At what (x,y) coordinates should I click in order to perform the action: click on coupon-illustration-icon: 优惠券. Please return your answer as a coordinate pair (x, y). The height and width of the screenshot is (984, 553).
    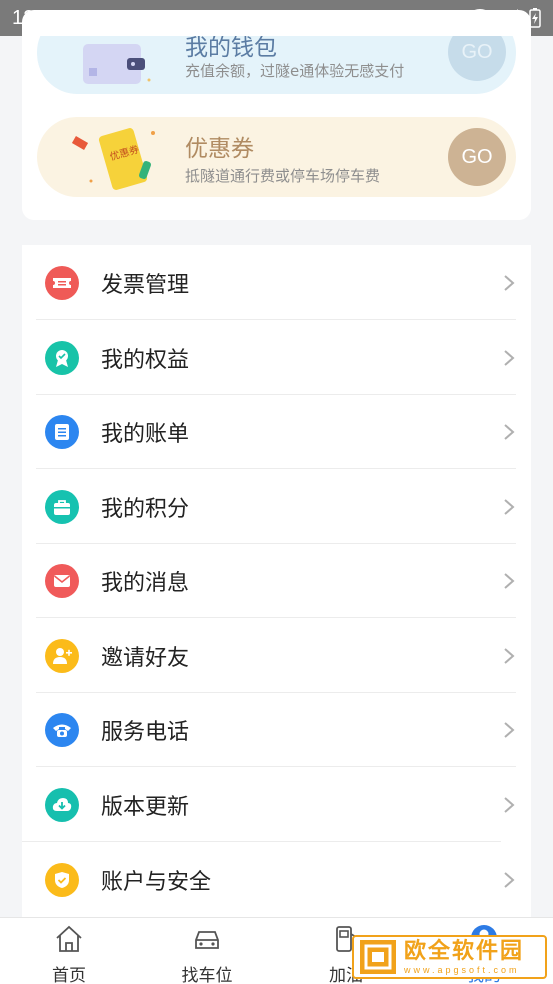
    Looking at the image, I should click on (113, 159).